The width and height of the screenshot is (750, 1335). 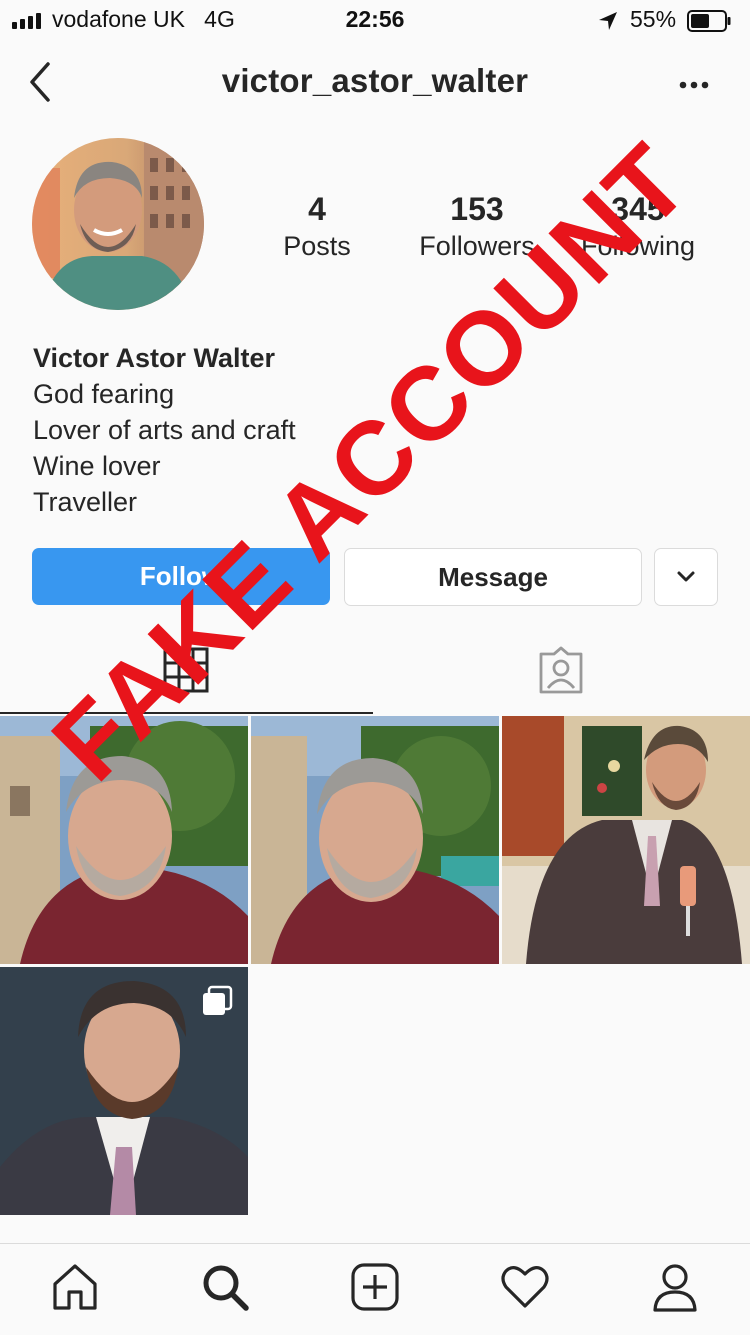 I want to click on suggested-accounts-button, so click(x=686, y=577).